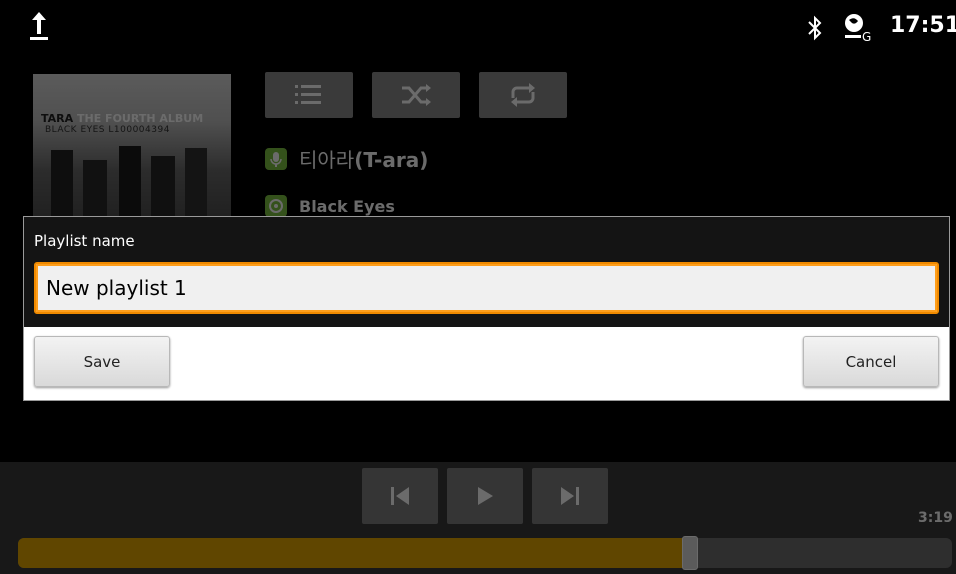 This screenshot has height=574, width=956. I want to click on song-row: Black Eyes, so click(330, 206).